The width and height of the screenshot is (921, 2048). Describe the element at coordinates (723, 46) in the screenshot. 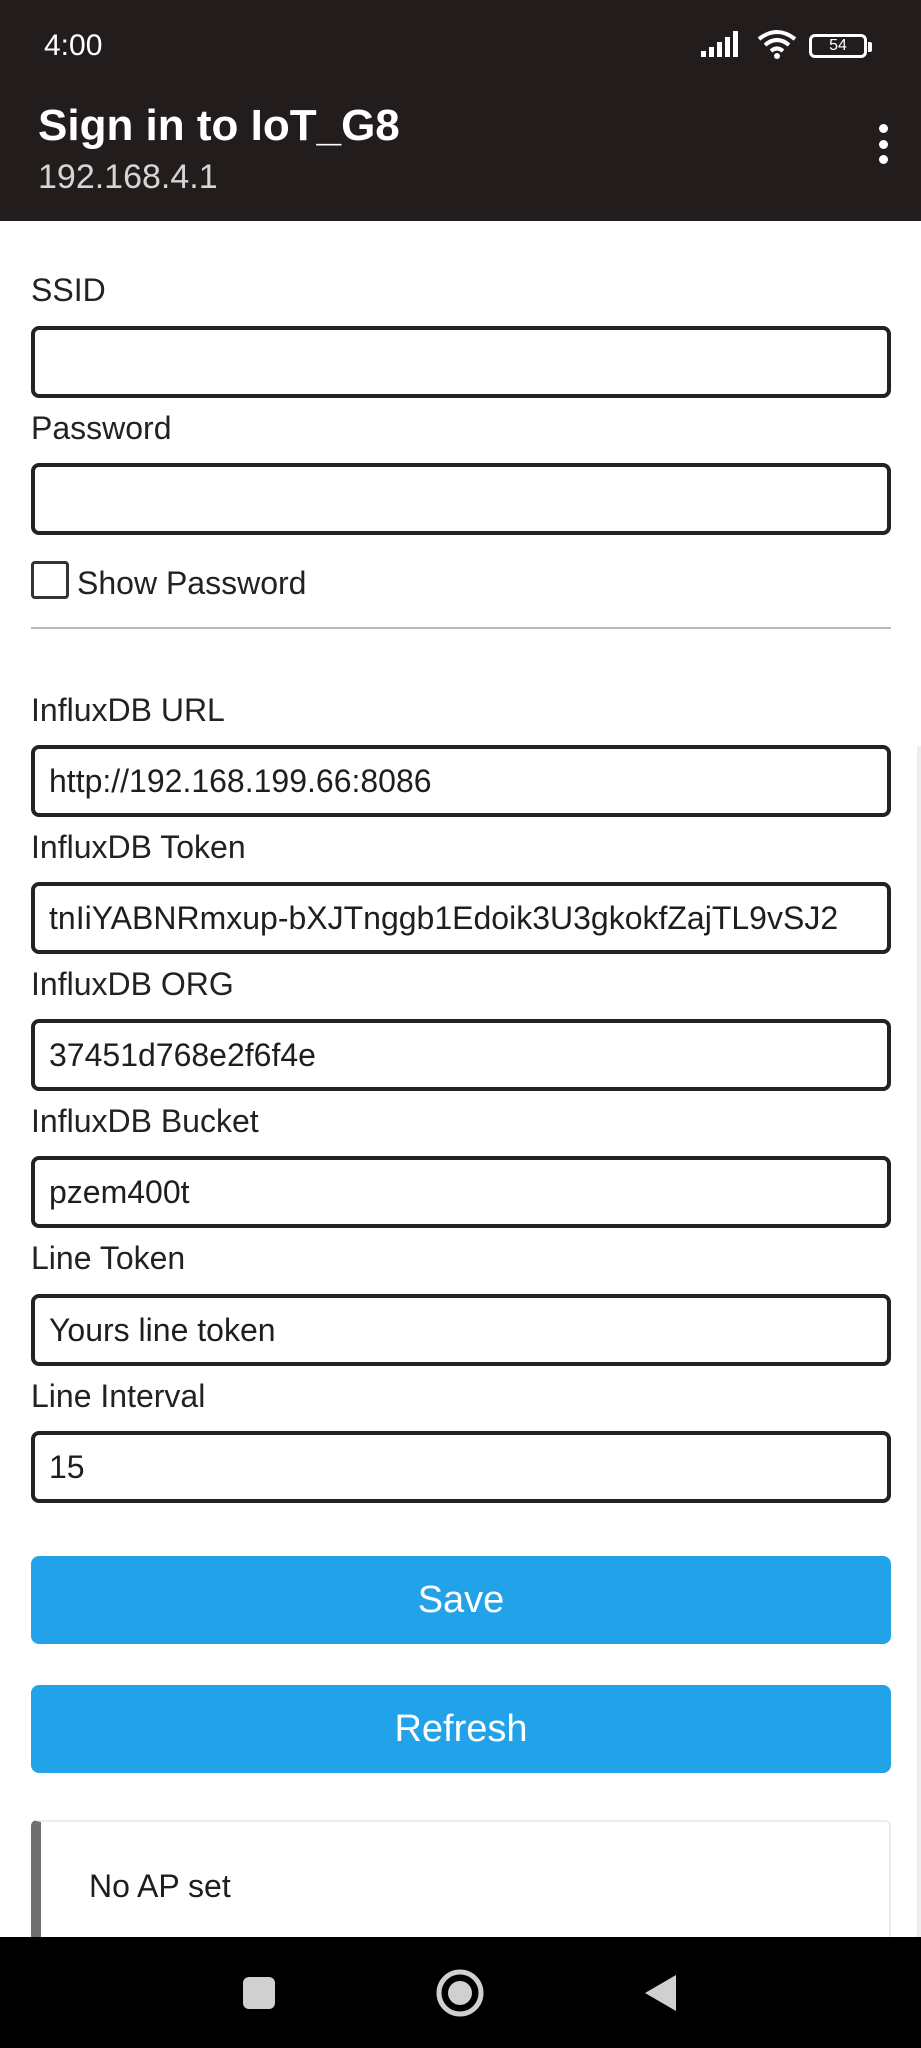

I see `signal-icon` at that location.